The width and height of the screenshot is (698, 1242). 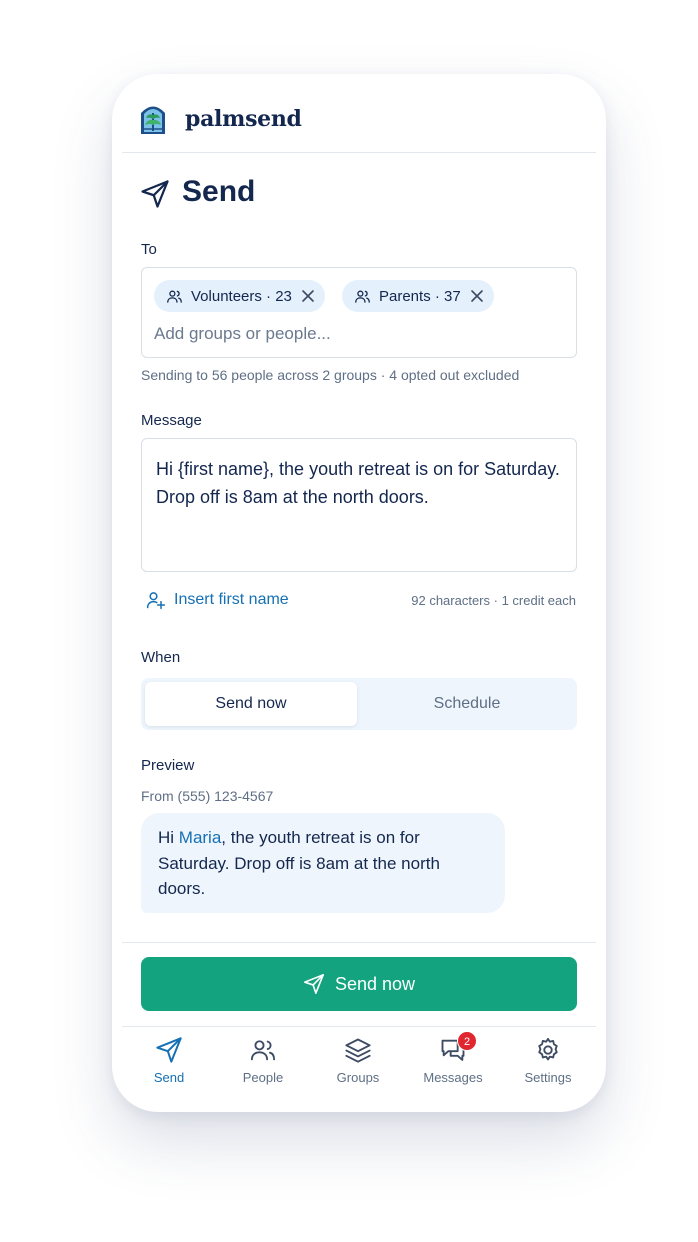 What do you see at coordinates (467, 1041) in the screenshot?
I see `messages-badge: 2` at bounding box center [467, 1041].